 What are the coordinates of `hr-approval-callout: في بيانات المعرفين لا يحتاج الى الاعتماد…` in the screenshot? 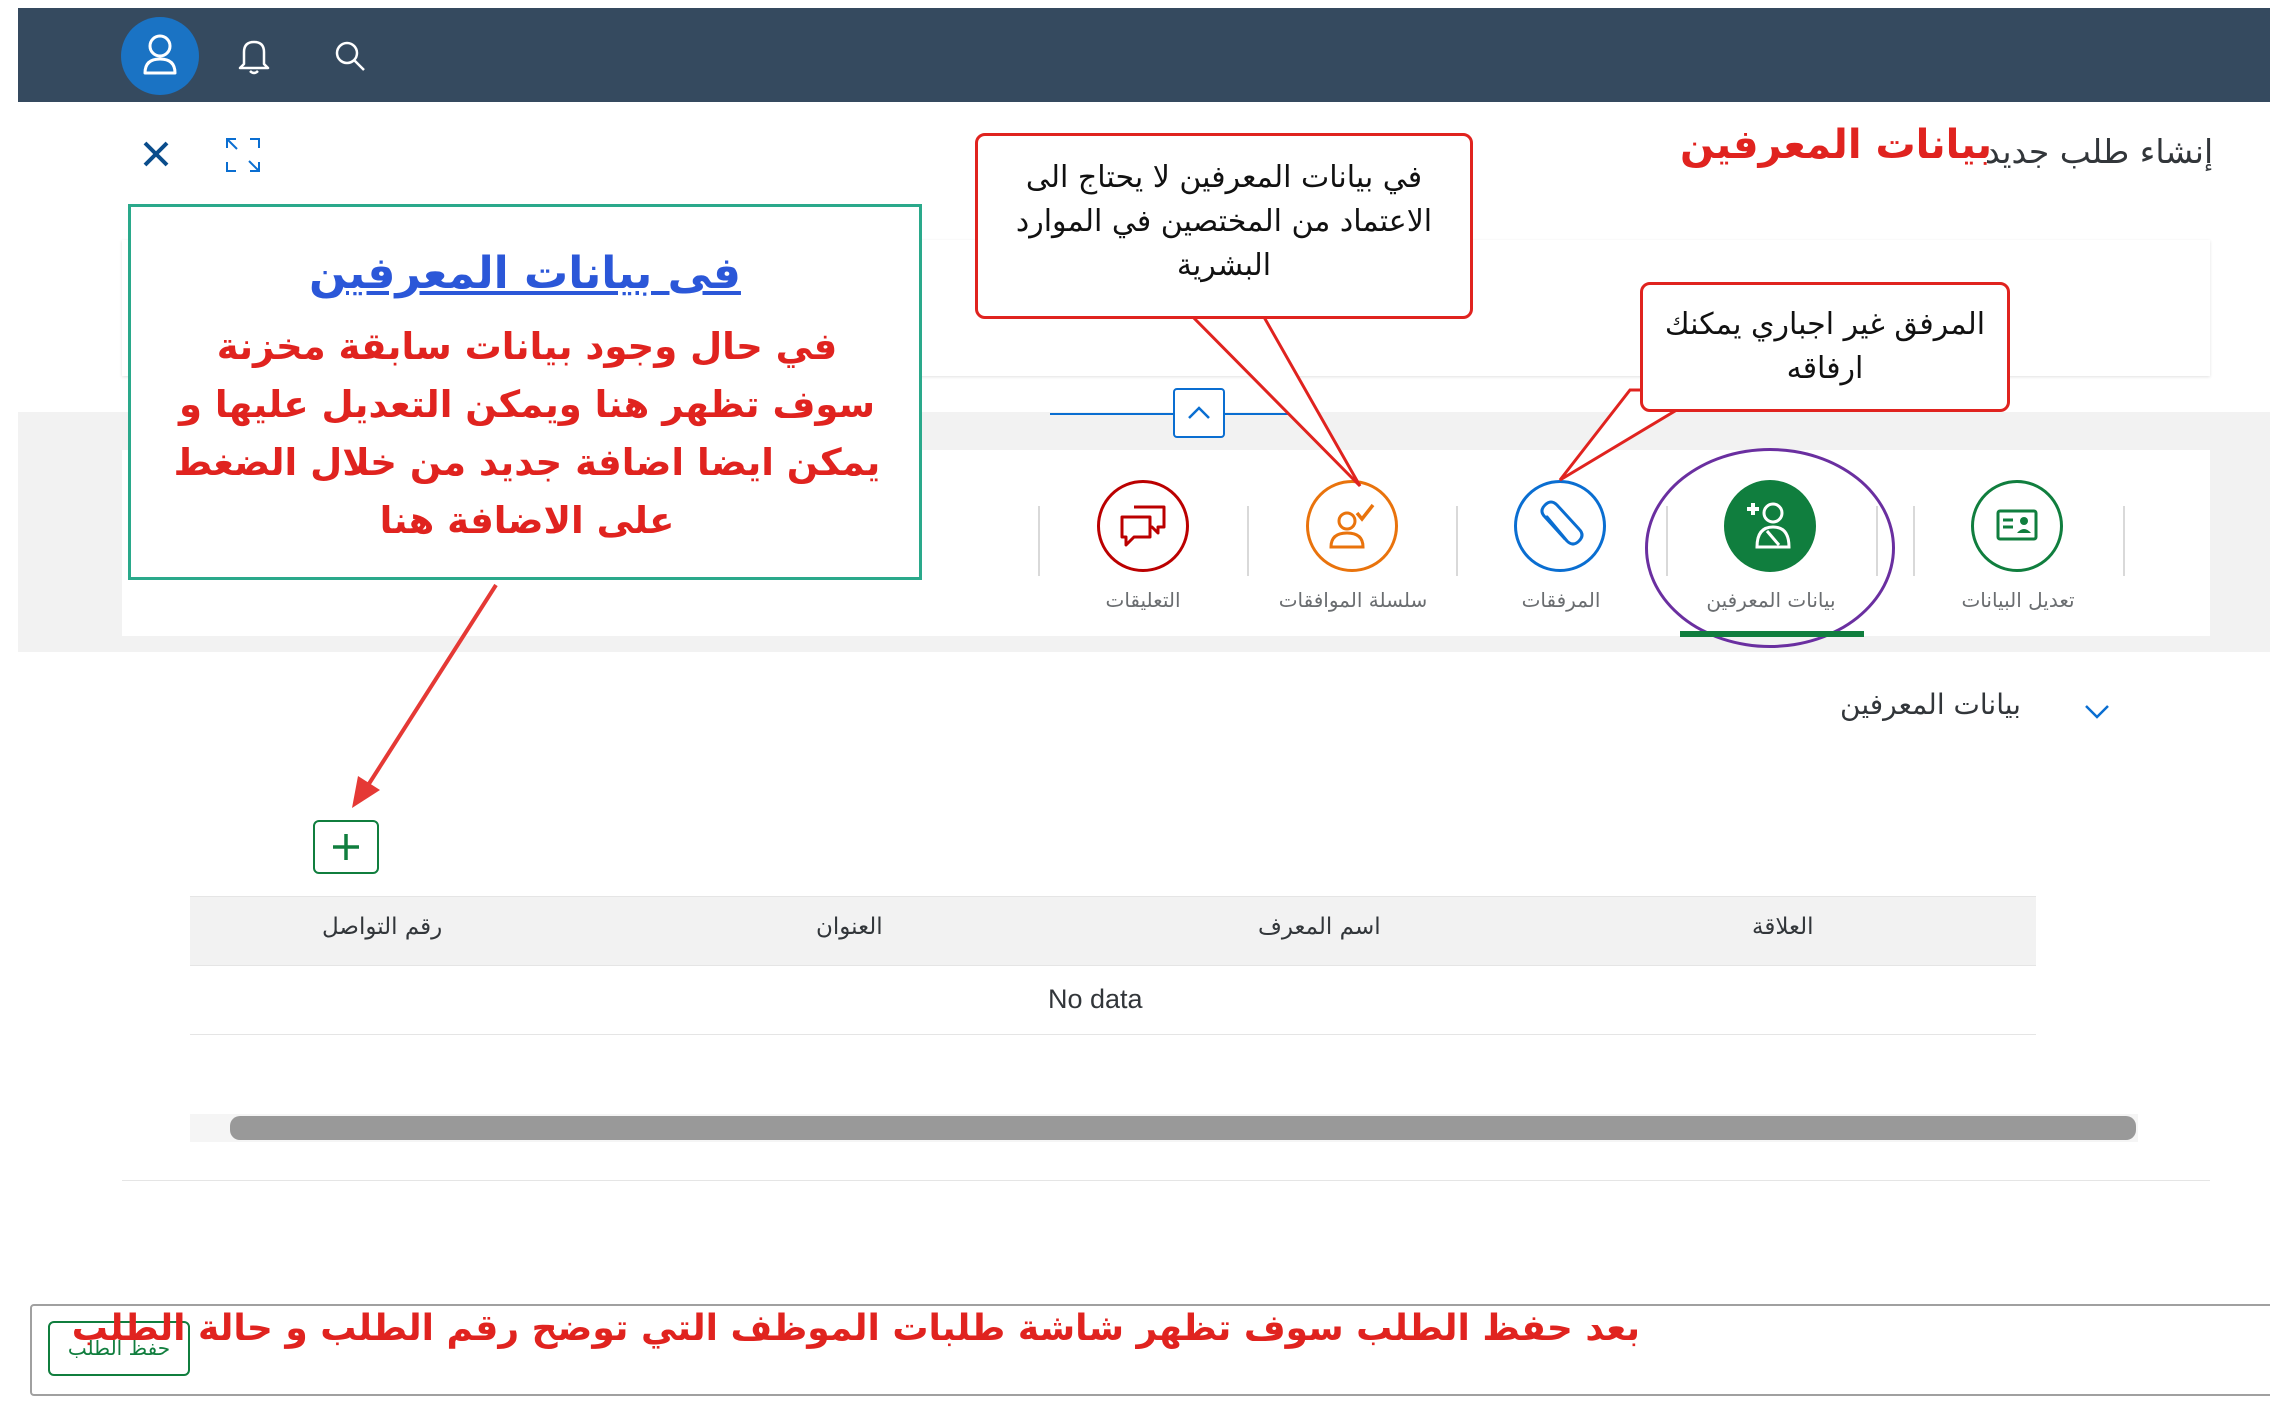 It's located at (1224, 226).